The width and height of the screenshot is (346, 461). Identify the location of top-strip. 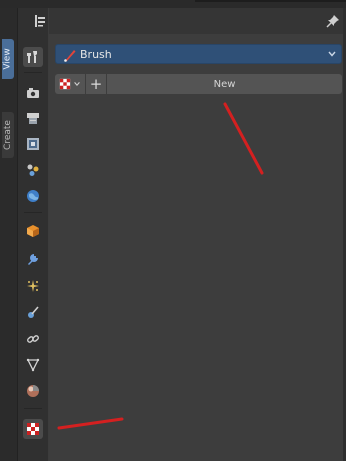
(173, 4).